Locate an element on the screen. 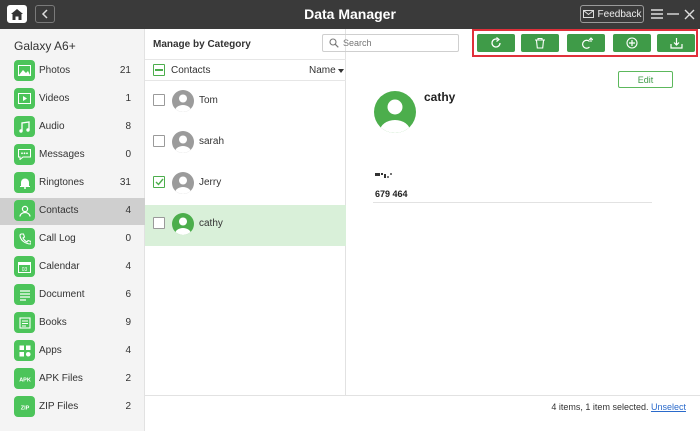 The image size is (700, 431). contact-name: sarah is located at coordinates (212, 141).